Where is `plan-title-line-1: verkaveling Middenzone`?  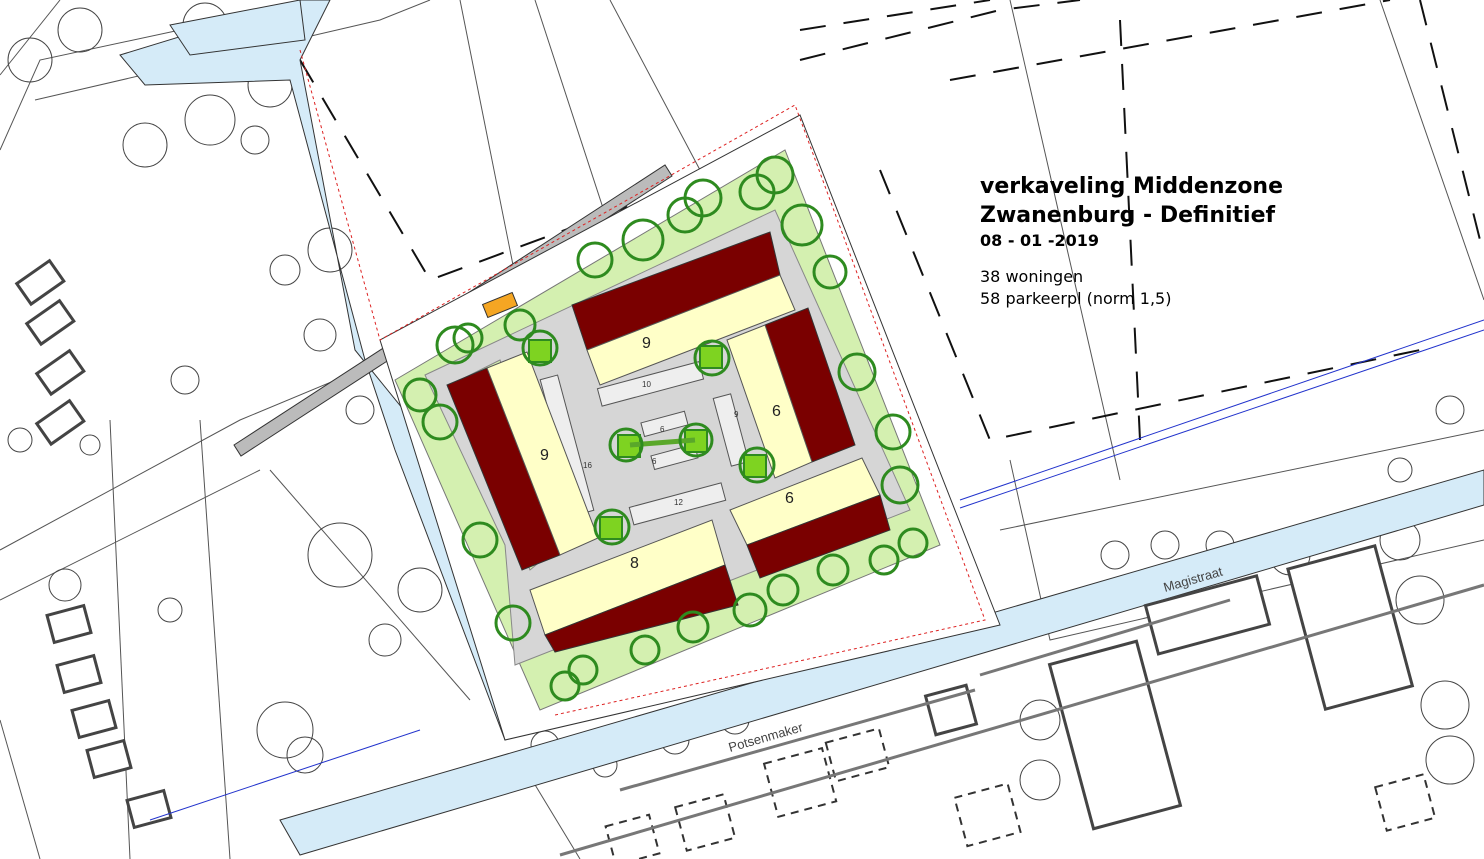 plan-title-line-1: verkaveling Middenzone is located at coordinates (1132, 186).